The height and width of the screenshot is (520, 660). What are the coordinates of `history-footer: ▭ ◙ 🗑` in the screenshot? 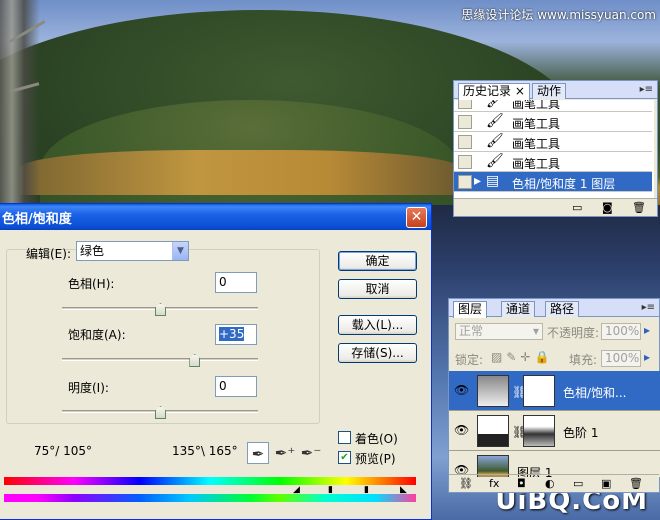 It's located at (555, 207).